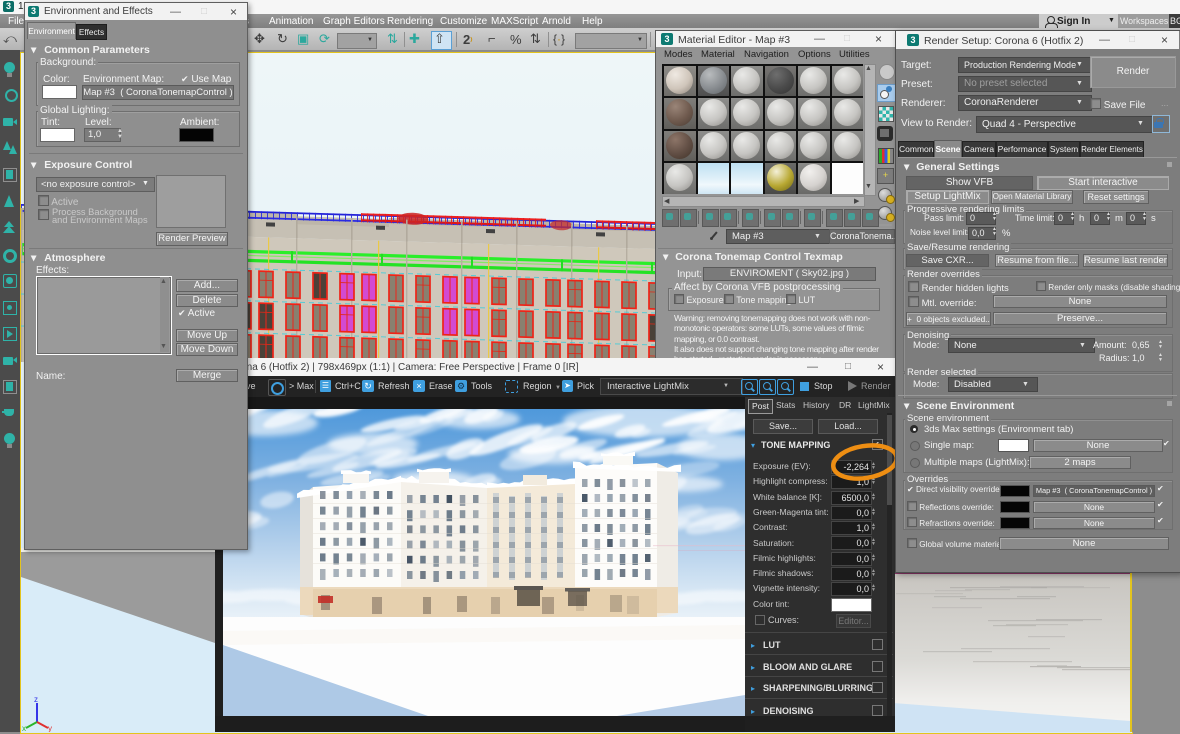  Describe the element at coordinates (24, 728) in the screenshot. I see `svg-text: x` at that location.